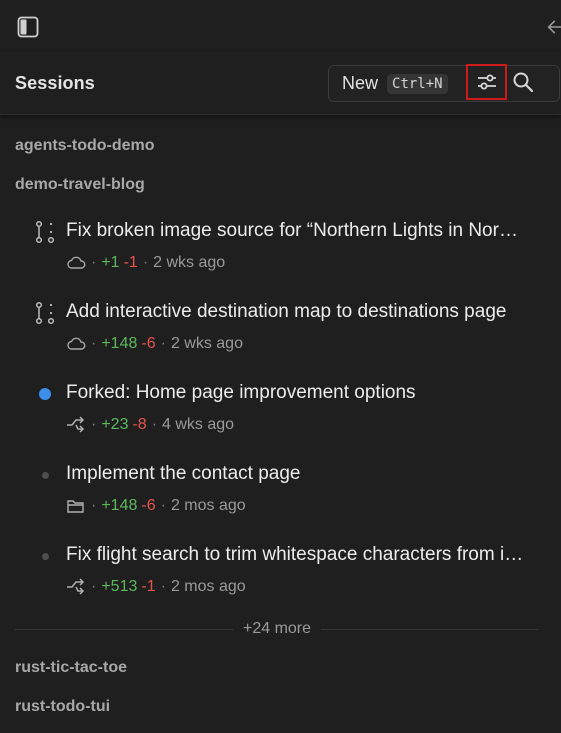  What do you see at coordinates (55, 83) in the screenshot?
I see `page-title: Sessions` at bounding box center [55, 83].